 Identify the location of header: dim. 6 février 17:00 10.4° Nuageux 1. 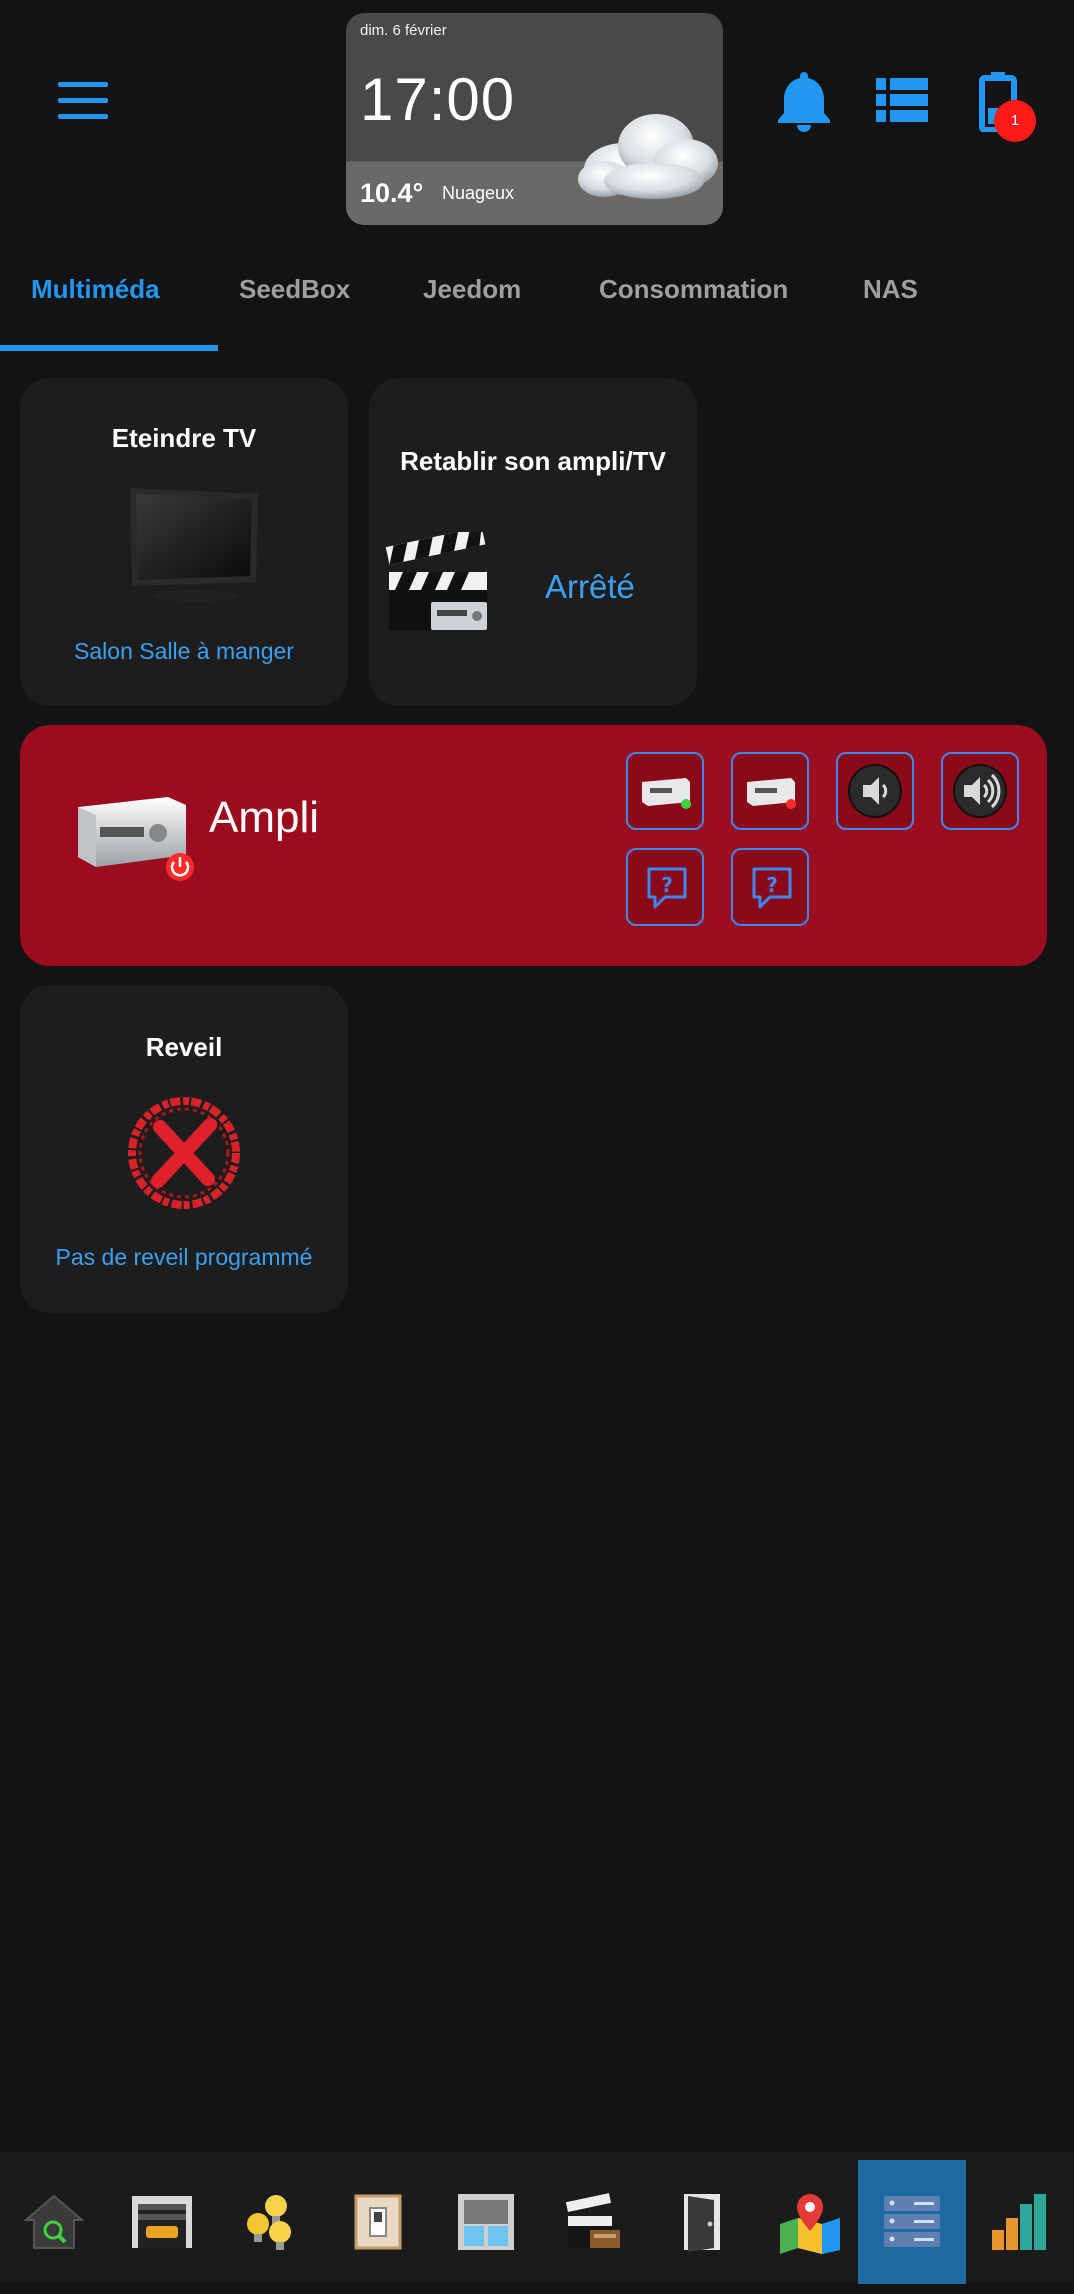
(537, 120).